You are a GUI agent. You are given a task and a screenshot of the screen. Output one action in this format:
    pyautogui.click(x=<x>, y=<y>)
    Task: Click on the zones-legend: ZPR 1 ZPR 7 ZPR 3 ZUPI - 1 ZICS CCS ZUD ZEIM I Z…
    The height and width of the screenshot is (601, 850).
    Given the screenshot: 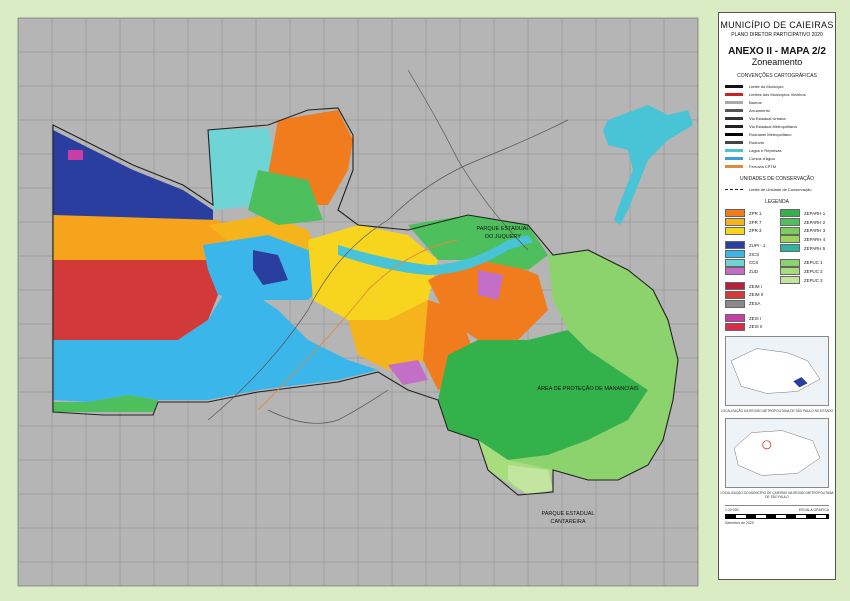 What is the action you would take?
    pyautogui.click(x=778, y=270)
    